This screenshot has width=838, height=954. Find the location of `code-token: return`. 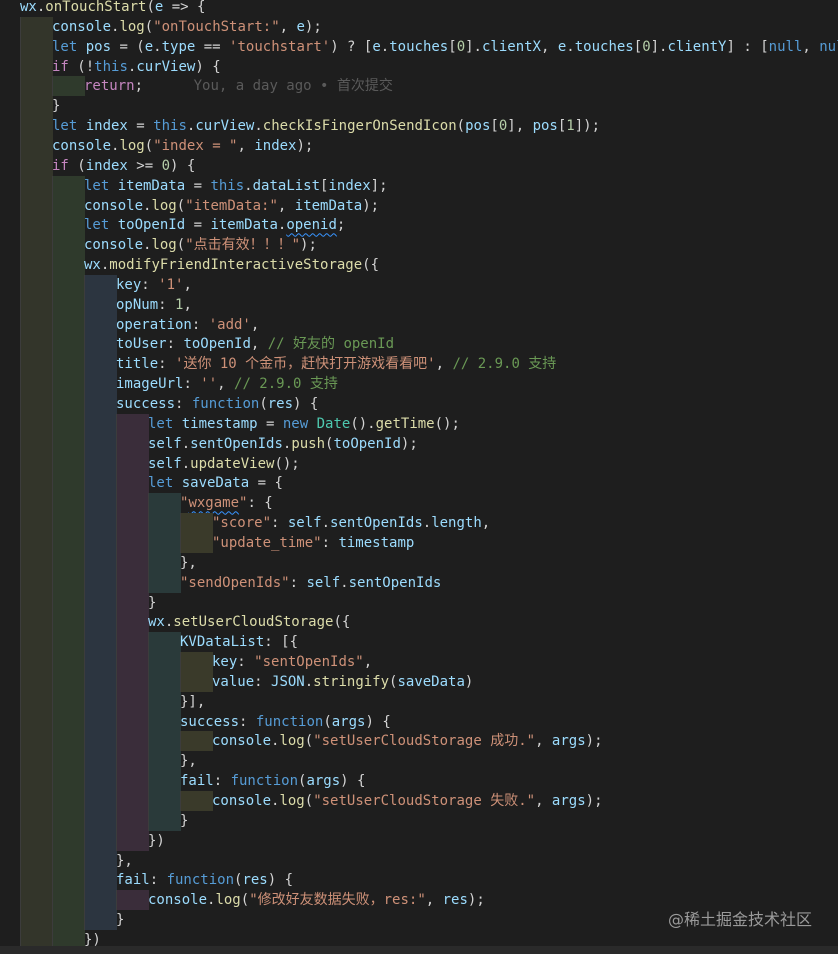

code-token: return is located at coordinates (109, 86).